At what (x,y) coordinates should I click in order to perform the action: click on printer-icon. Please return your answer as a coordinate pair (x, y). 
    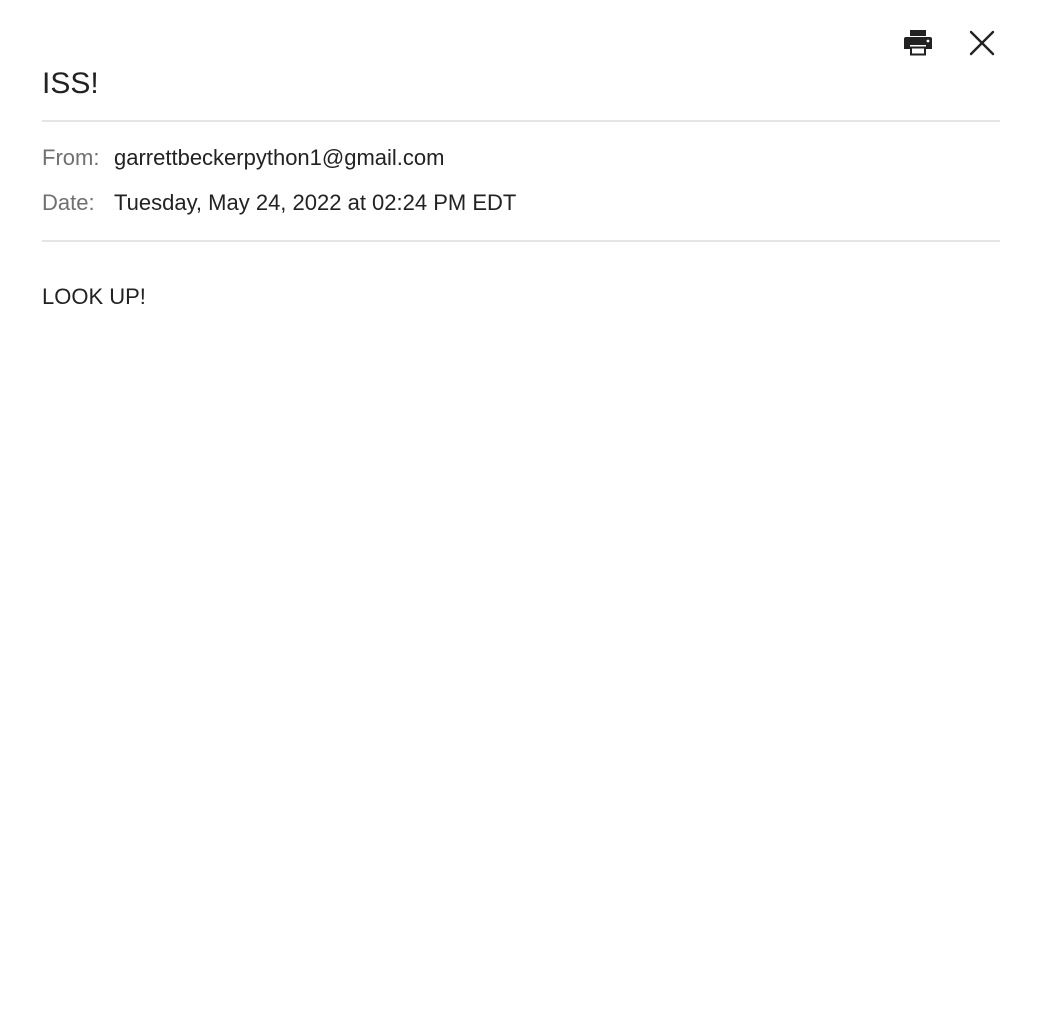
    Looking at the image, I should click on (918, 43).